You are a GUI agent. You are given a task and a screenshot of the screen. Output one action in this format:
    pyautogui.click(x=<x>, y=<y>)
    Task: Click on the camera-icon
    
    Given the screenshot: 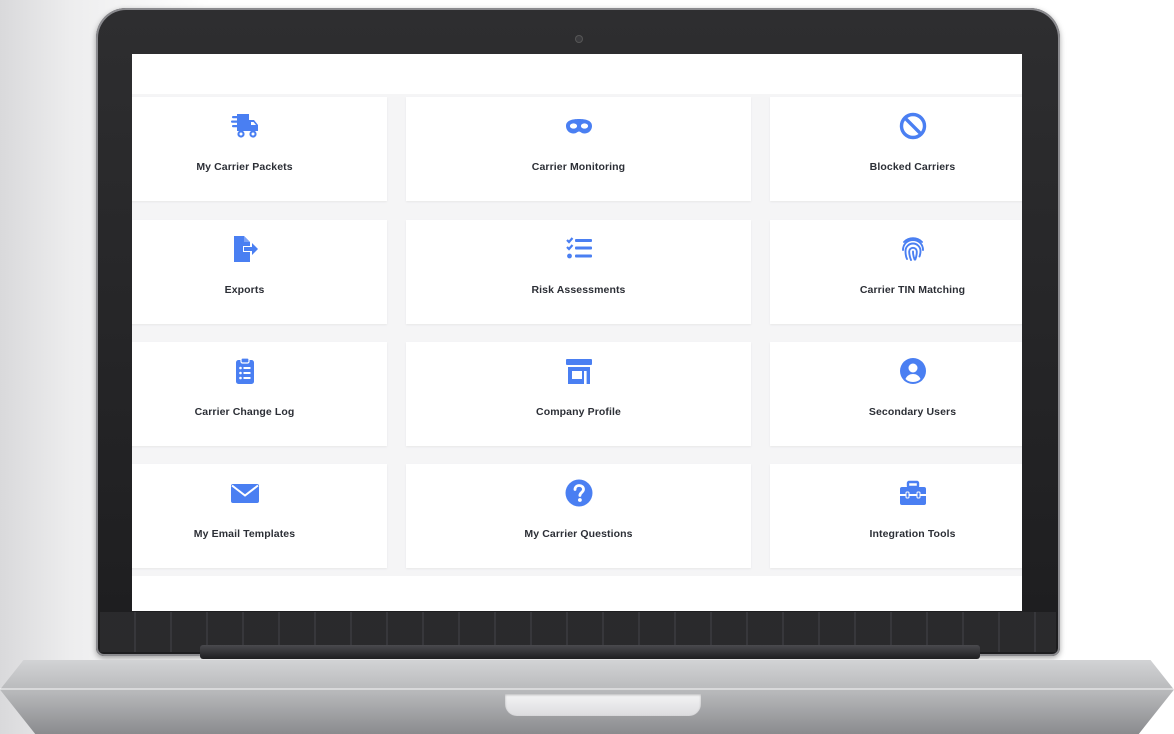 What is the action you would take?
    pyautogui.click(x=579, y=39)
    